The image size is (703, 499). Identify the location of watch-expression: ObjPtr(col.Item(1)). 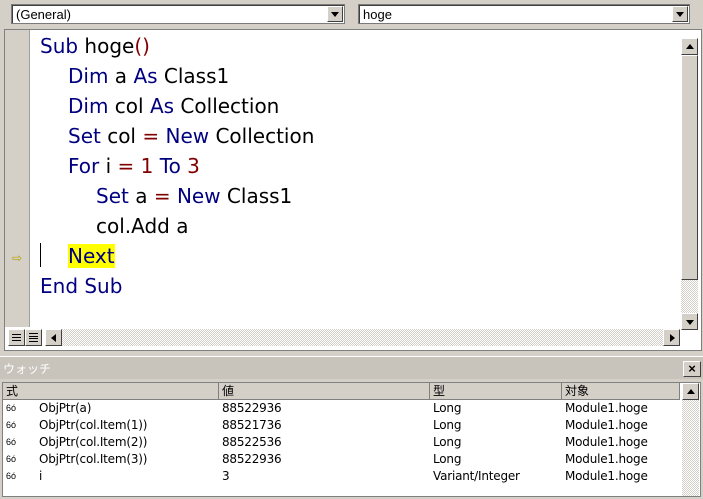
(93, 425).